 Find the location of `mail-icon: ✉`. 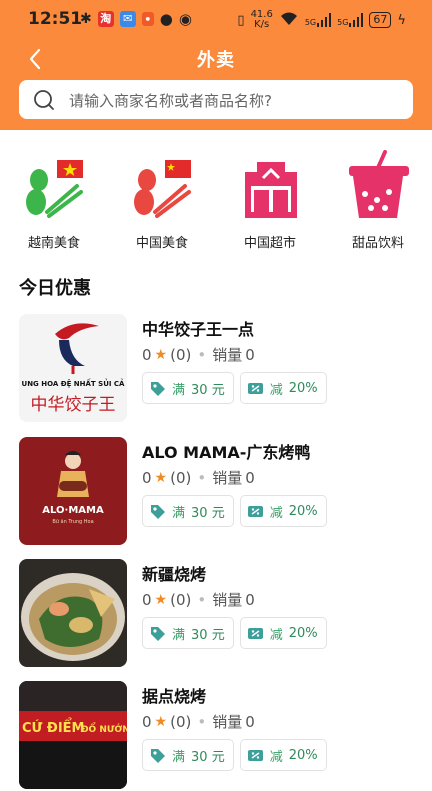

mail-icon: ✉ is located at coordinates (127, 19).